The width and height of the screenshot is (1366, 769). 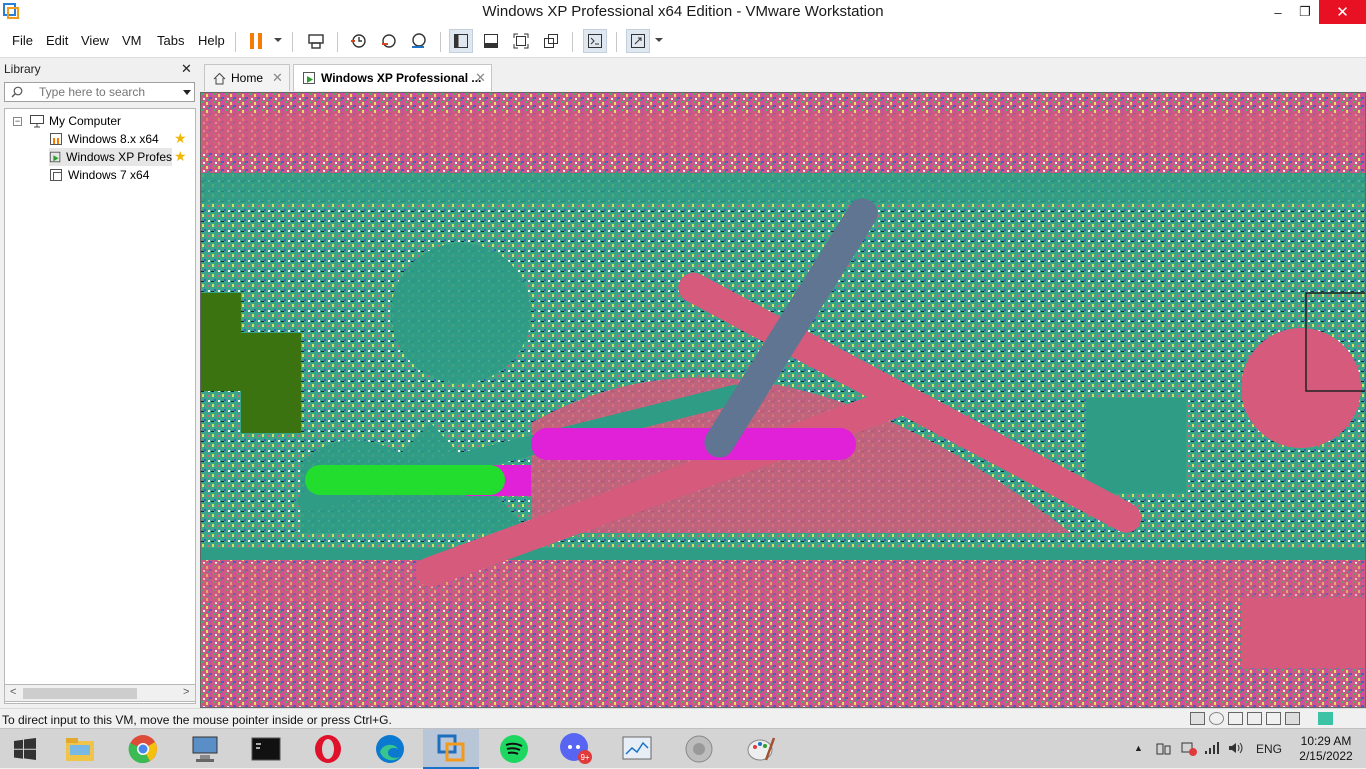 I want to click on minimize-button: –, so click(x=1278, y=12).